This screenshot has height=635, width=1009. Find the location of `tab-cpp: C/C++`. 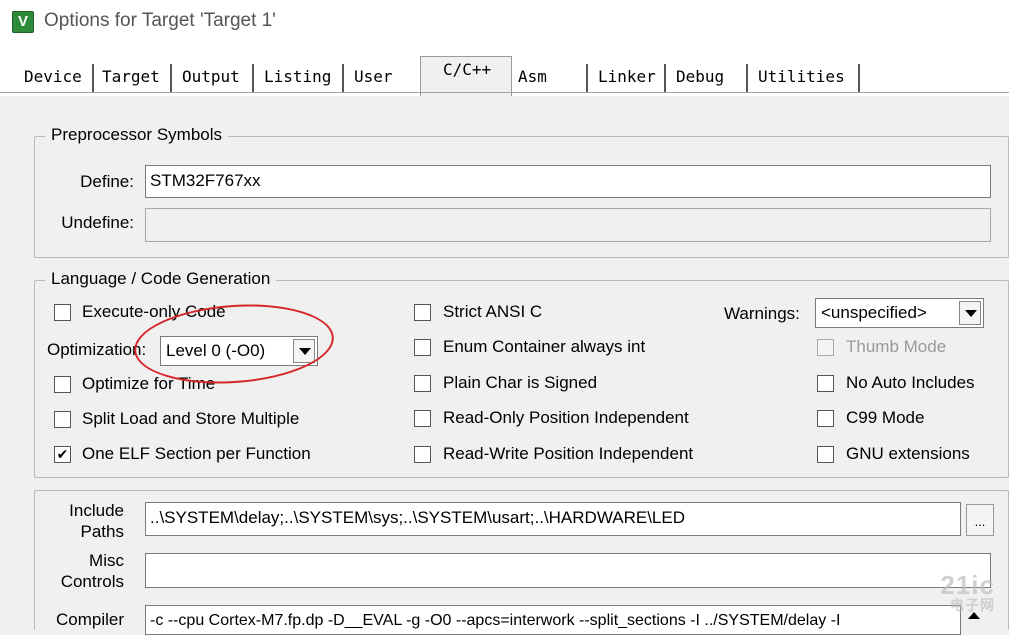

tab-cpp: C/C++ is located at coordinates (466, 76).